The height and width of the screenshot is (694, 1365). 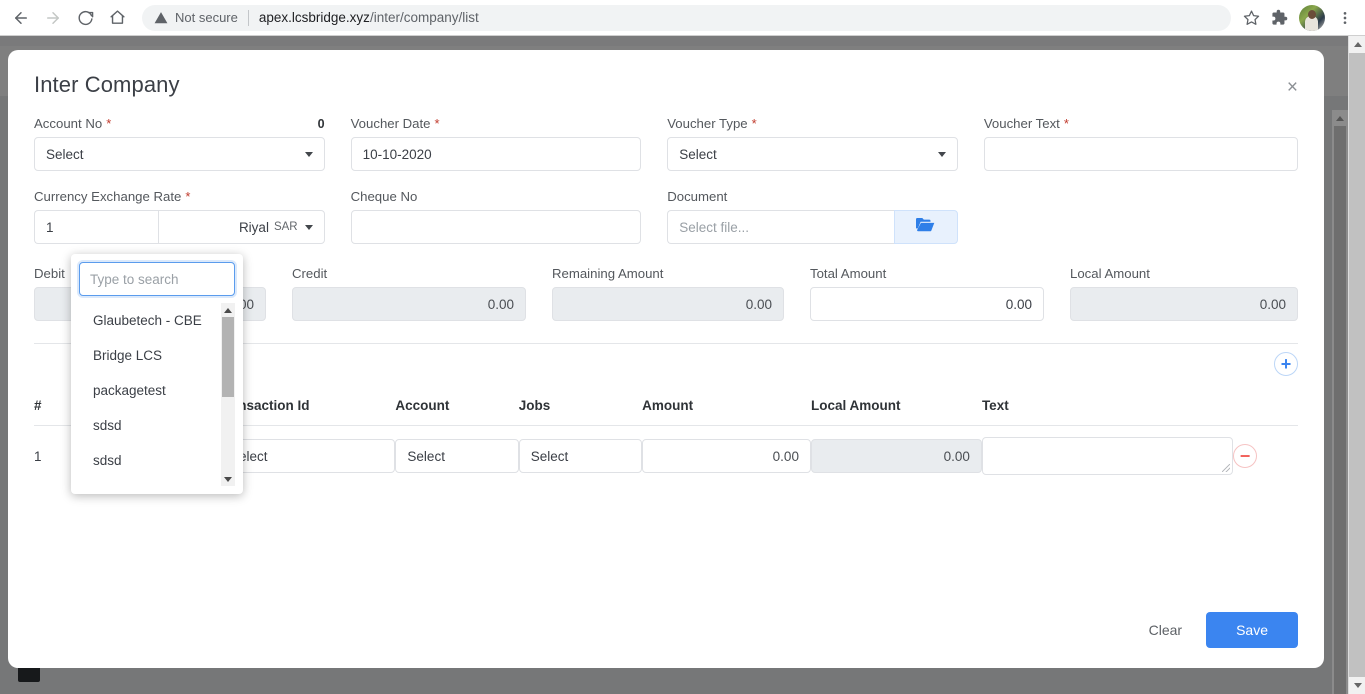 What do you see at coordinates (697, 196) in the screenshot?
I see `document-label: Document` at bounding box center [697, 196].